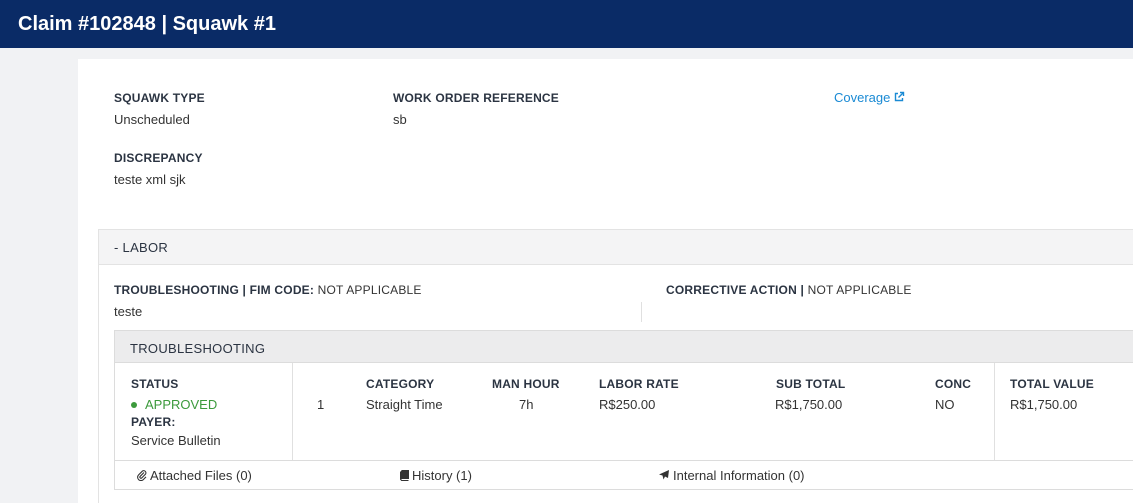 This screenshot has width=1133, height=503. Describe the element at coordinates (292, 411) in the screenshot. I see `status-column-divider` at that location.